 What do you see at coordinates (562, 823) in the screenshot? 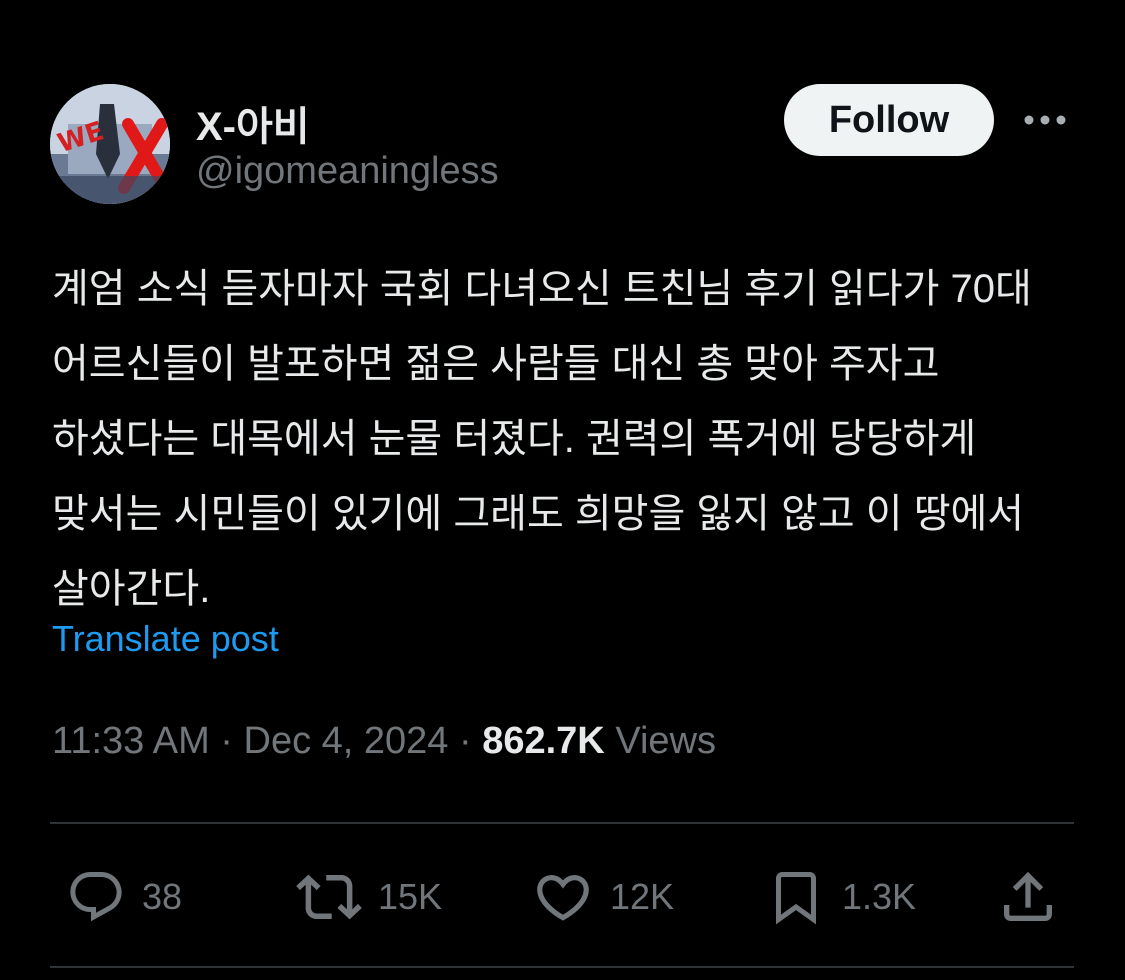
I see `divider-top` at bounding box center [562, 823].